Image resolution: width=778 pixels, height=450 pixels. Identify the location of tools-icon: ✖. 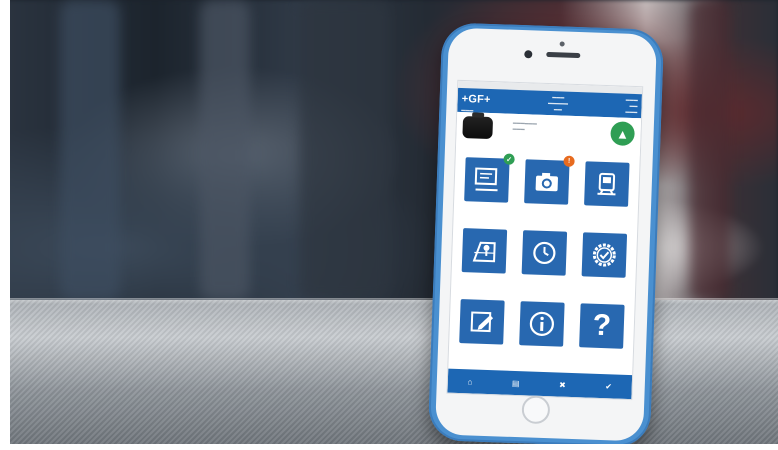
(562, 385).